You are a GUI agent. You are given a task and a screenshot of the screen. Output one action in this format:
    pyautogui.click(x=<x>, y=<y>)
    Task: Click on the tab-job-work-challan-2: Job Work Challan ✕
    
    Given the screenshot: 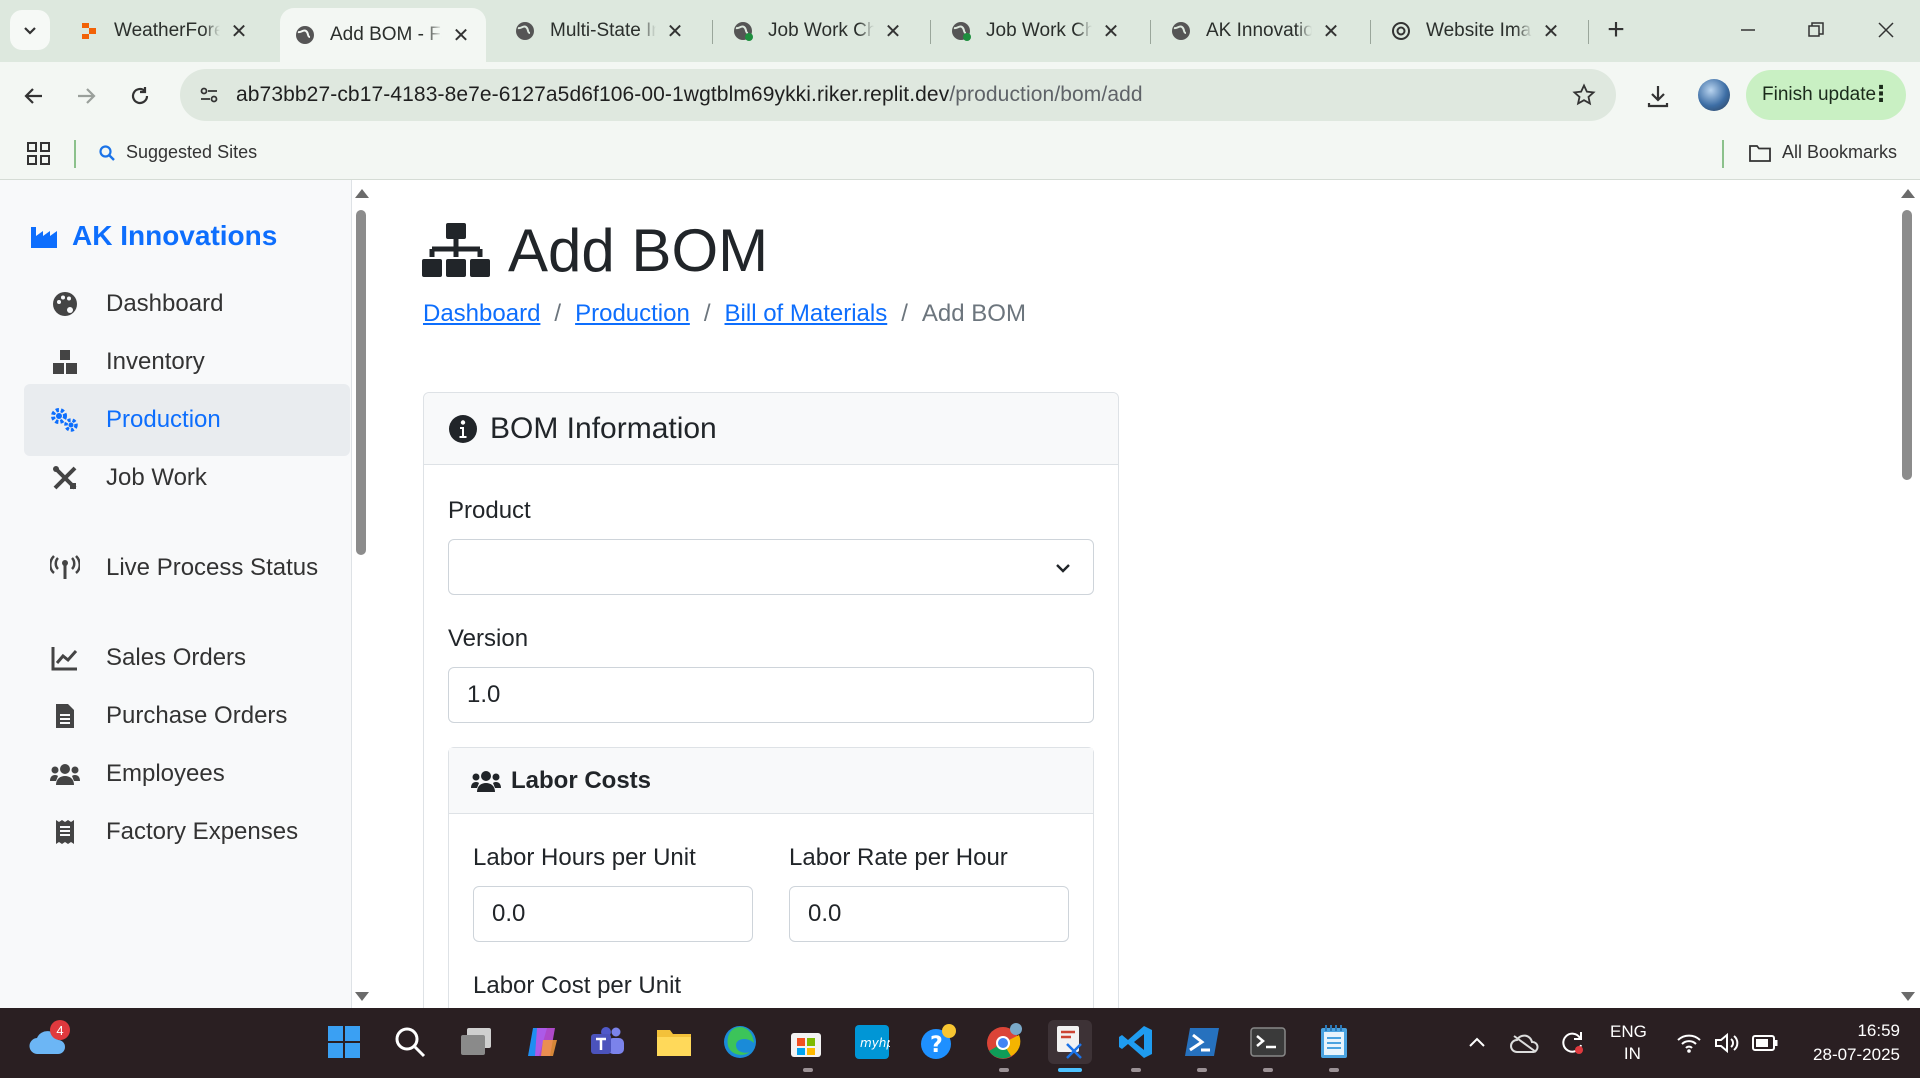 What is the action you would take?
    pyautogui.click(x=1036, y=31)
    